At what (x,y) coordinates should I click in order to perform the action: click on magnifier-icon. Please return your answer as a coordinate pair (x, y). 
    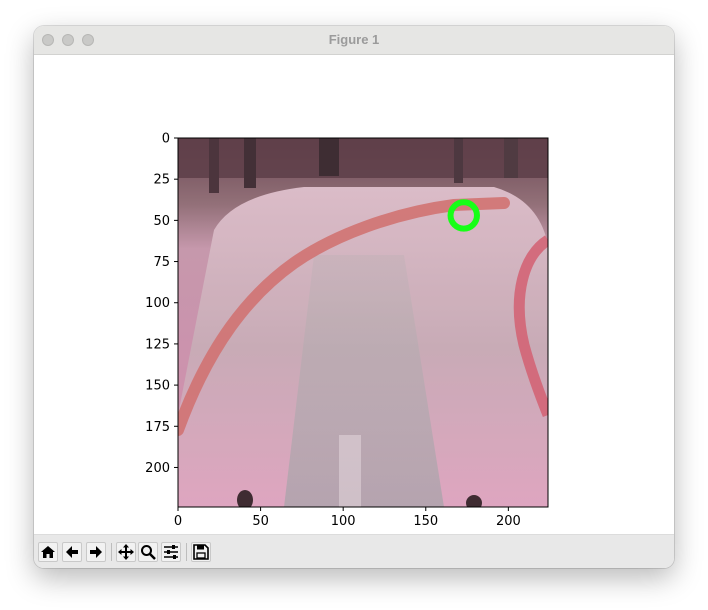
    Looking at the image, I should click on (148, 552).